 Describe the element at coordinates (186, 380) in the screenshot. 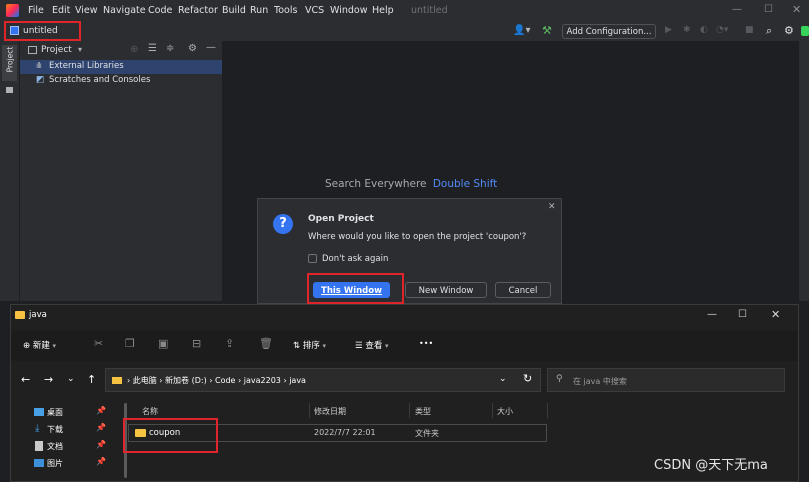

I see `path-drive: 新加卷 (D:)` at that location.